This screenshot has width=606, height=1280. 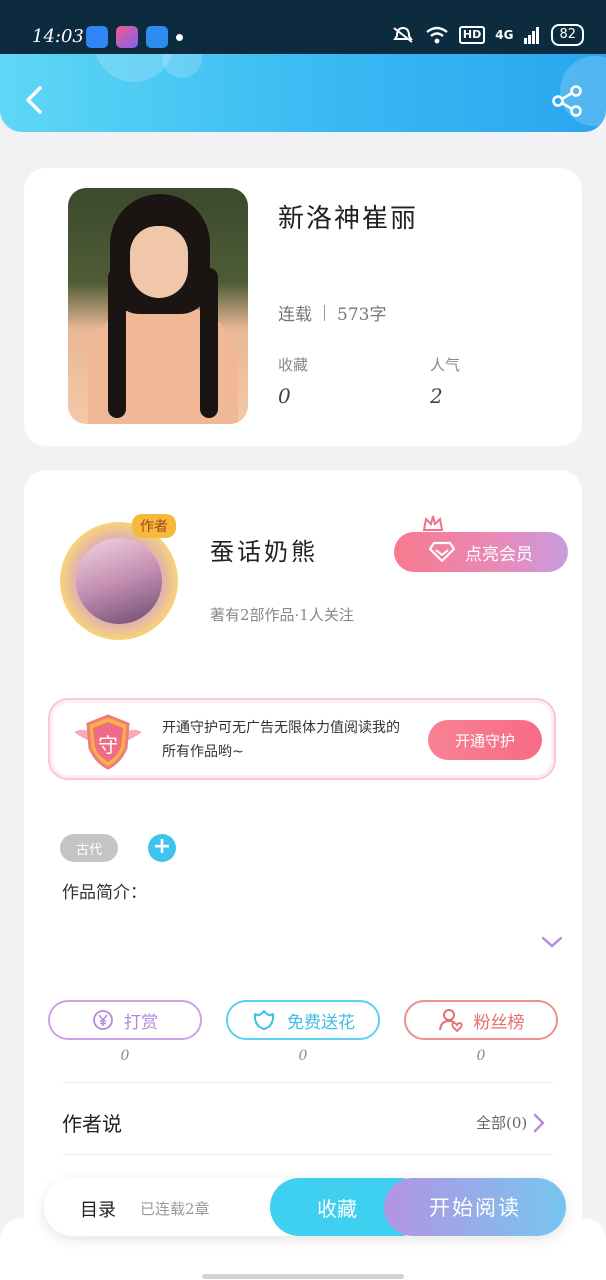 I want to click on guard-shield-char: 守, so click(x=108, y=745).